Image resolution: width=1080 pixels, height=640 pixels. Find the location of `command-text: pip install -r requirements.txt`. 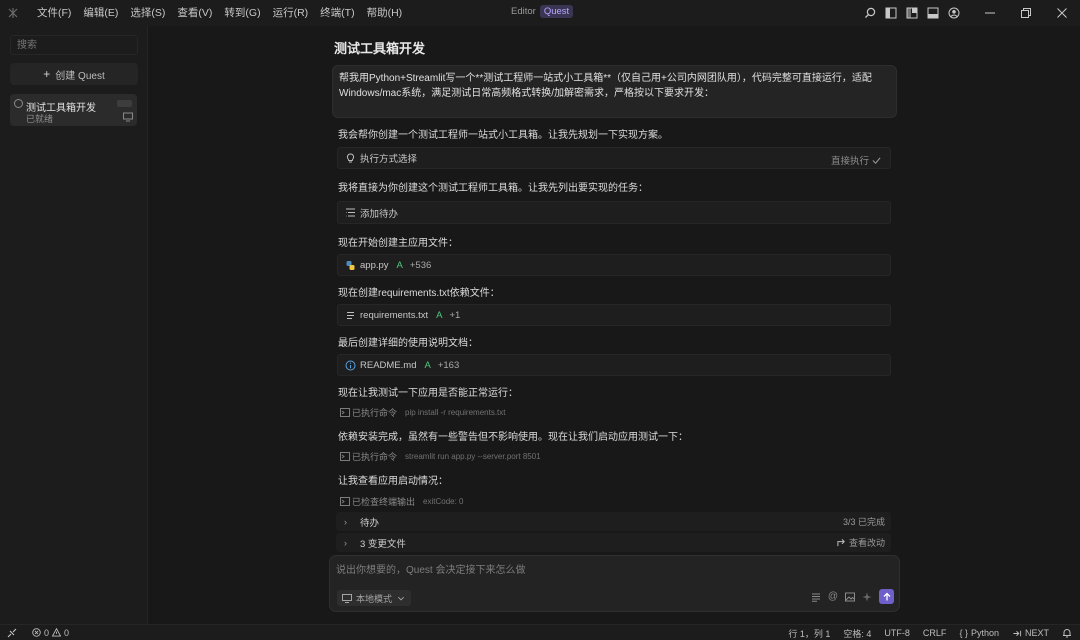

command-text: pip install -r requirements.txt is located at coordinates (455, 412).